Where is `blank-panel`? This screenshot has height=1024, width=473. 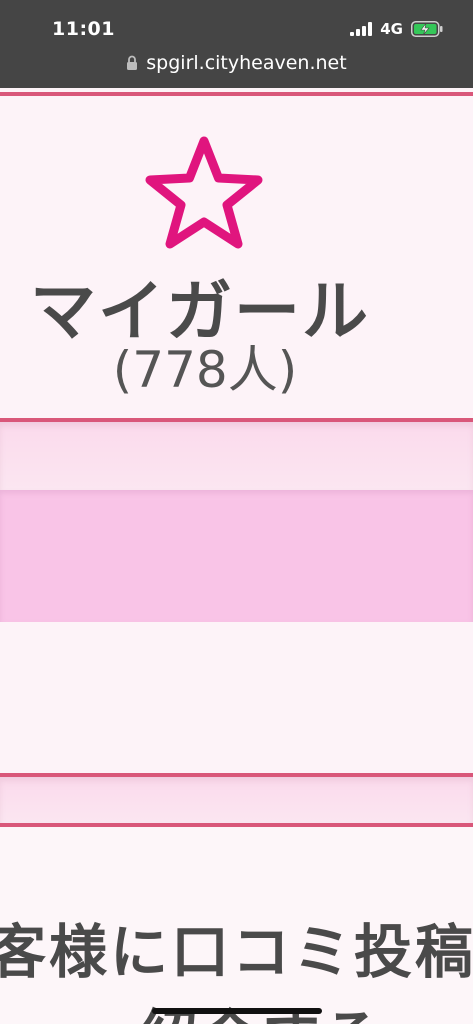 blank-panel is located at coordinates (236, 697).